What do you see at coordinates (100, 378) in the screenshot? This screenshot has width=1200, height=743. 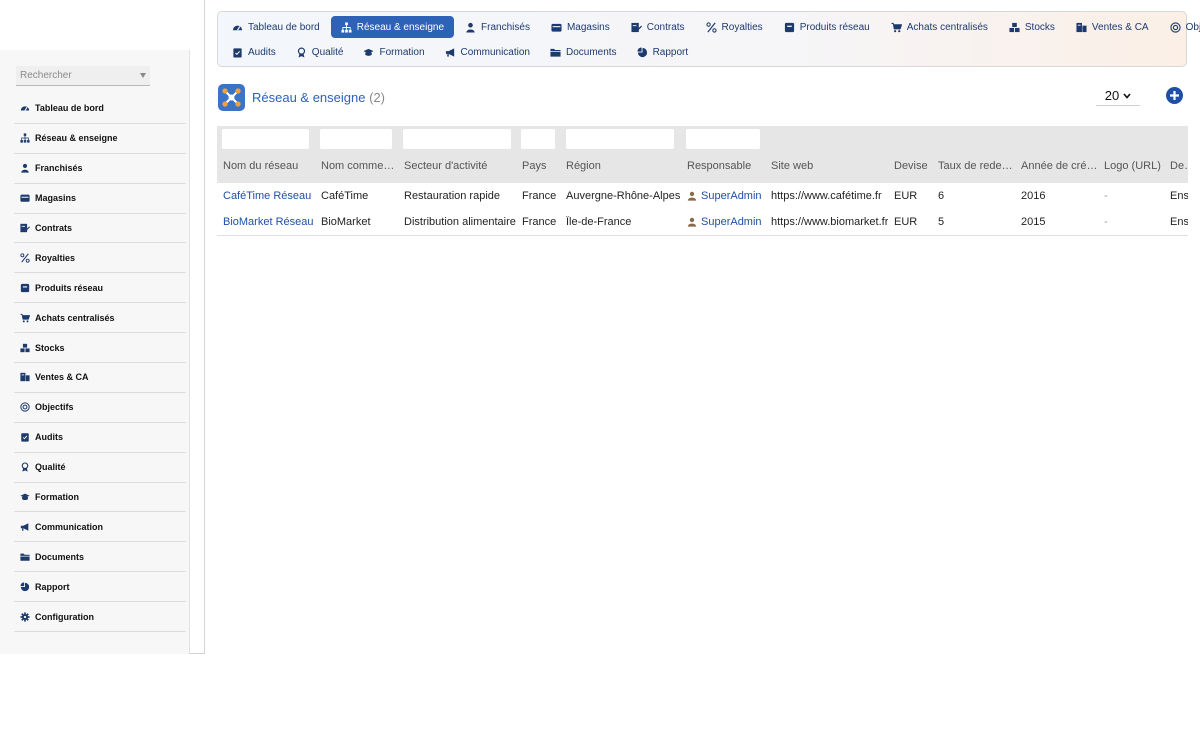 I see `sidebar-item-ventes-ca: Ventes & CA` at bounding box center [100, 378].